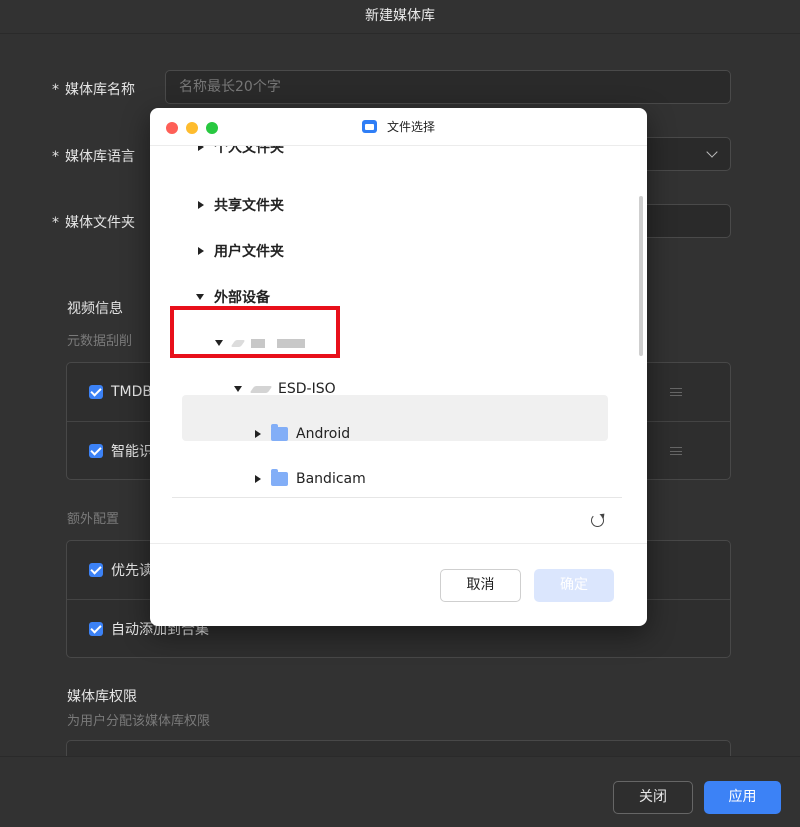 The width and height of the screenshot is (800, 827). I want to click on folder-label-text: 媒体文件夹, so click(100, 223).